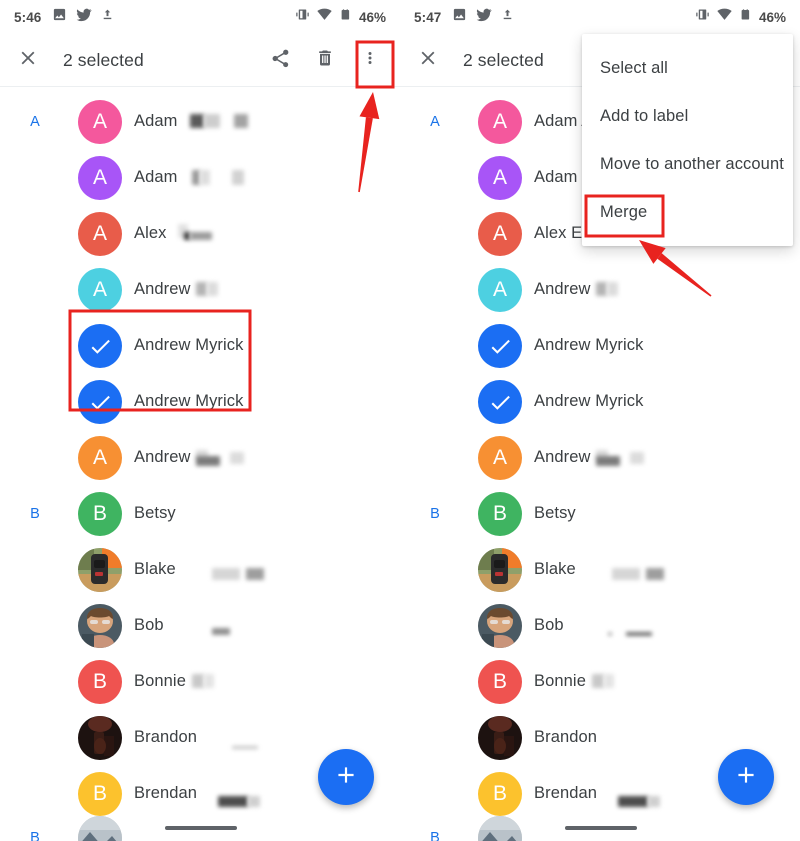 The width and height of the screenshot is (800, 841). I want to click on close-icon, so click(428, 60).